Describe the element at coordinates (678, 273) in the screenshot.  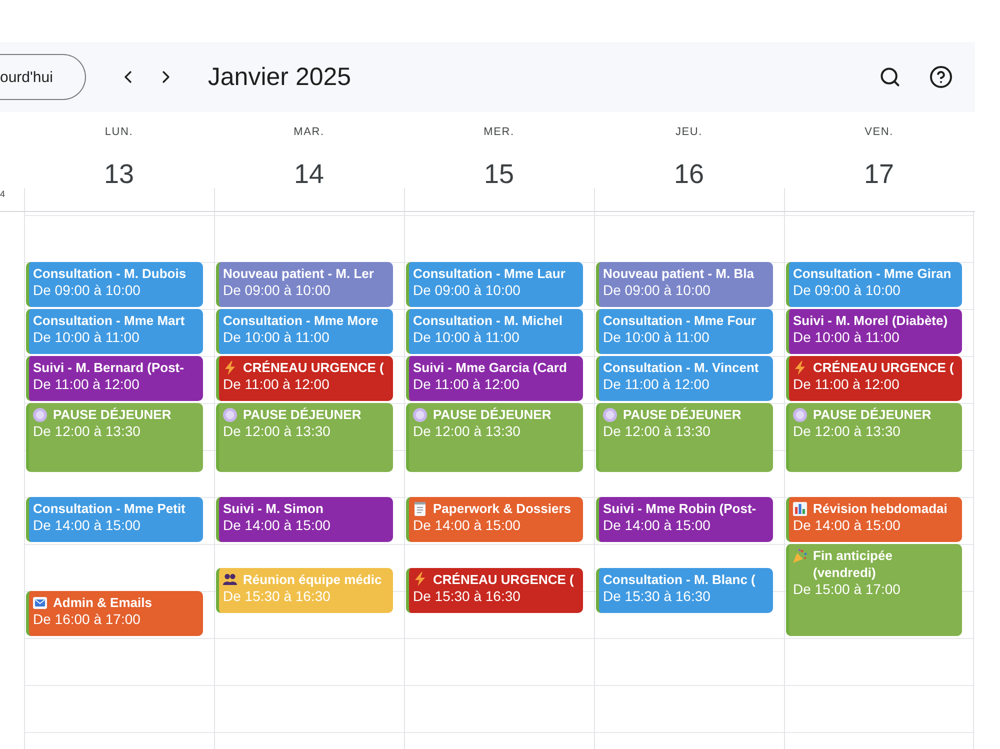
I see `event-title: Nouveau patient - M. Bla` at that location.